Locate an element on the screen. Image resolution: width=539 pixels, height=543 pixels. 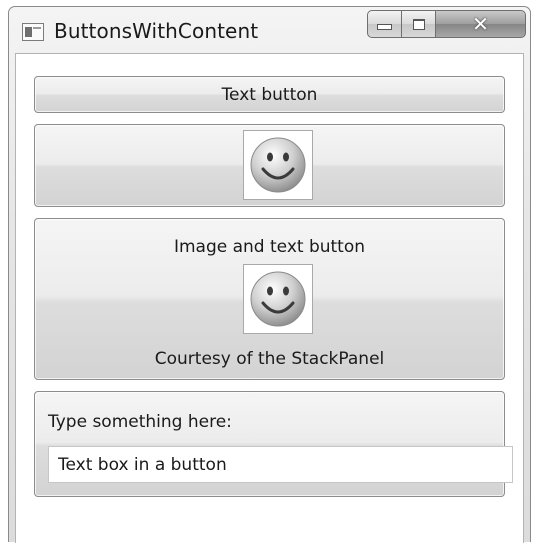
maximize-icon is located at coordinates (418, 24).